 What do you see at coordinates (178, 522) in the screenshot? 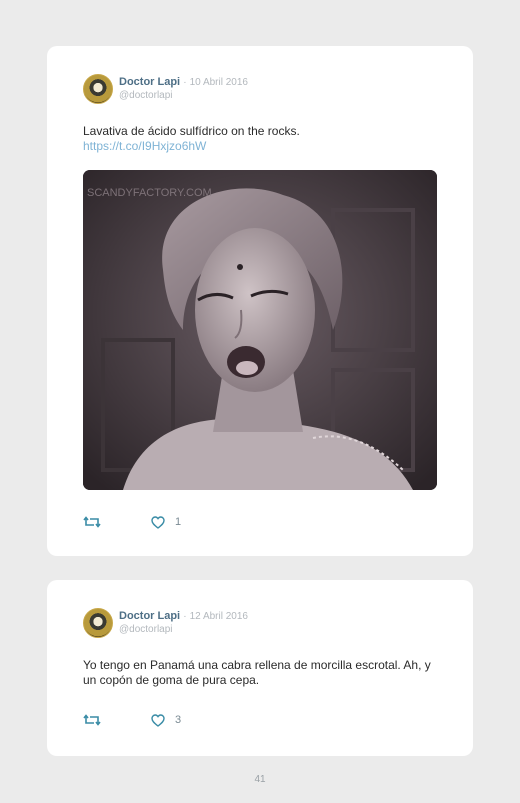
I see `like-count: 1` at bounding box center [178, 522].